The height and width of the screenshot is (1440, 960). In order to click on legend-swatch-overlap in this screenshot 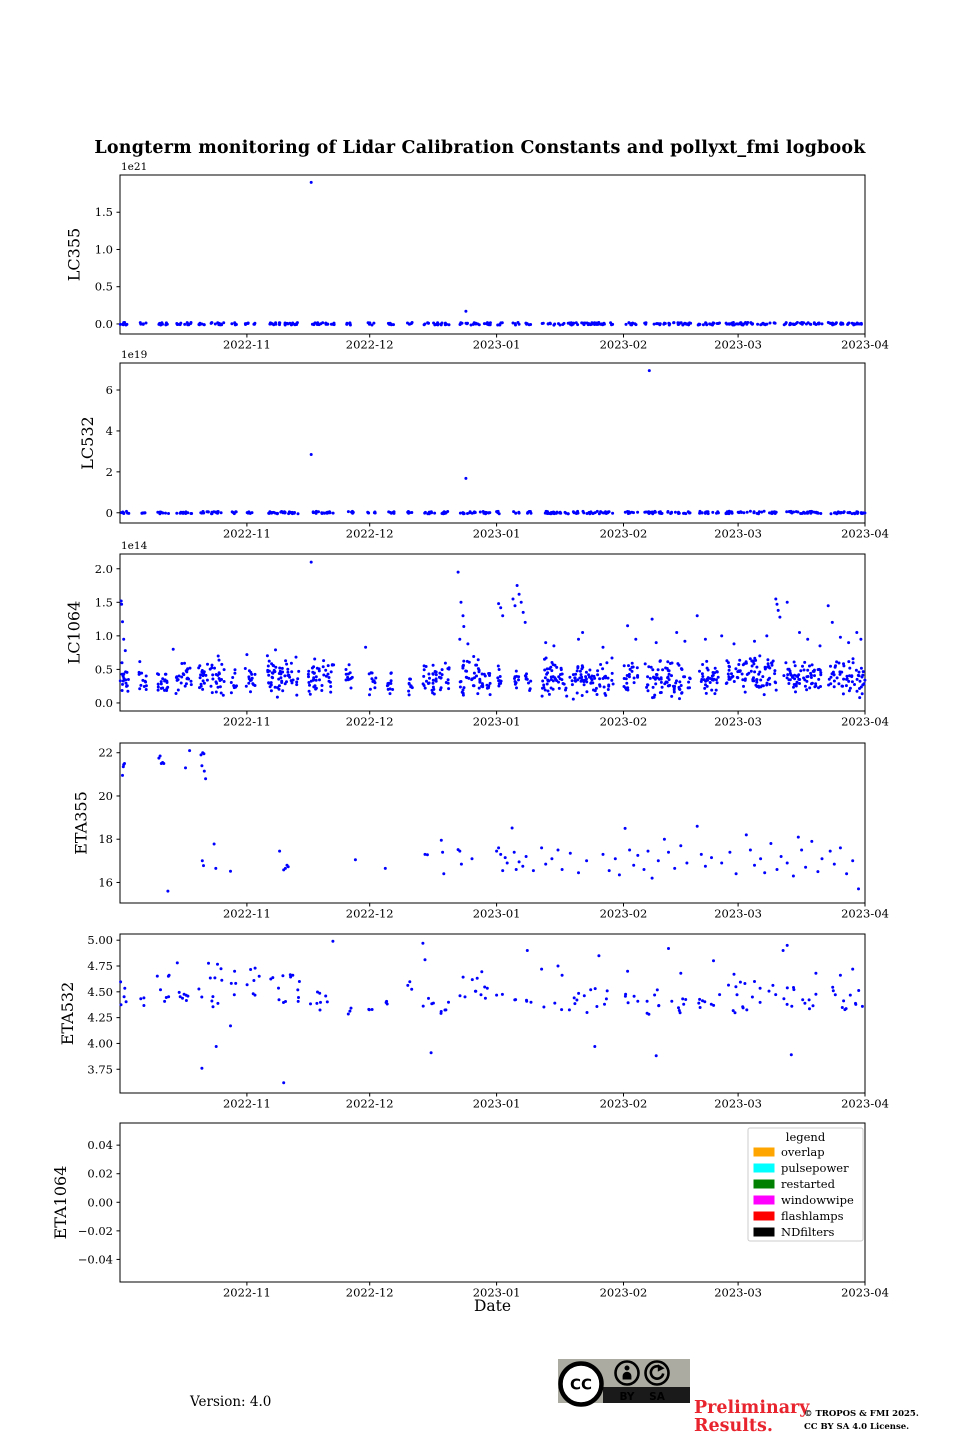, I will do `click(764, 1152)`.